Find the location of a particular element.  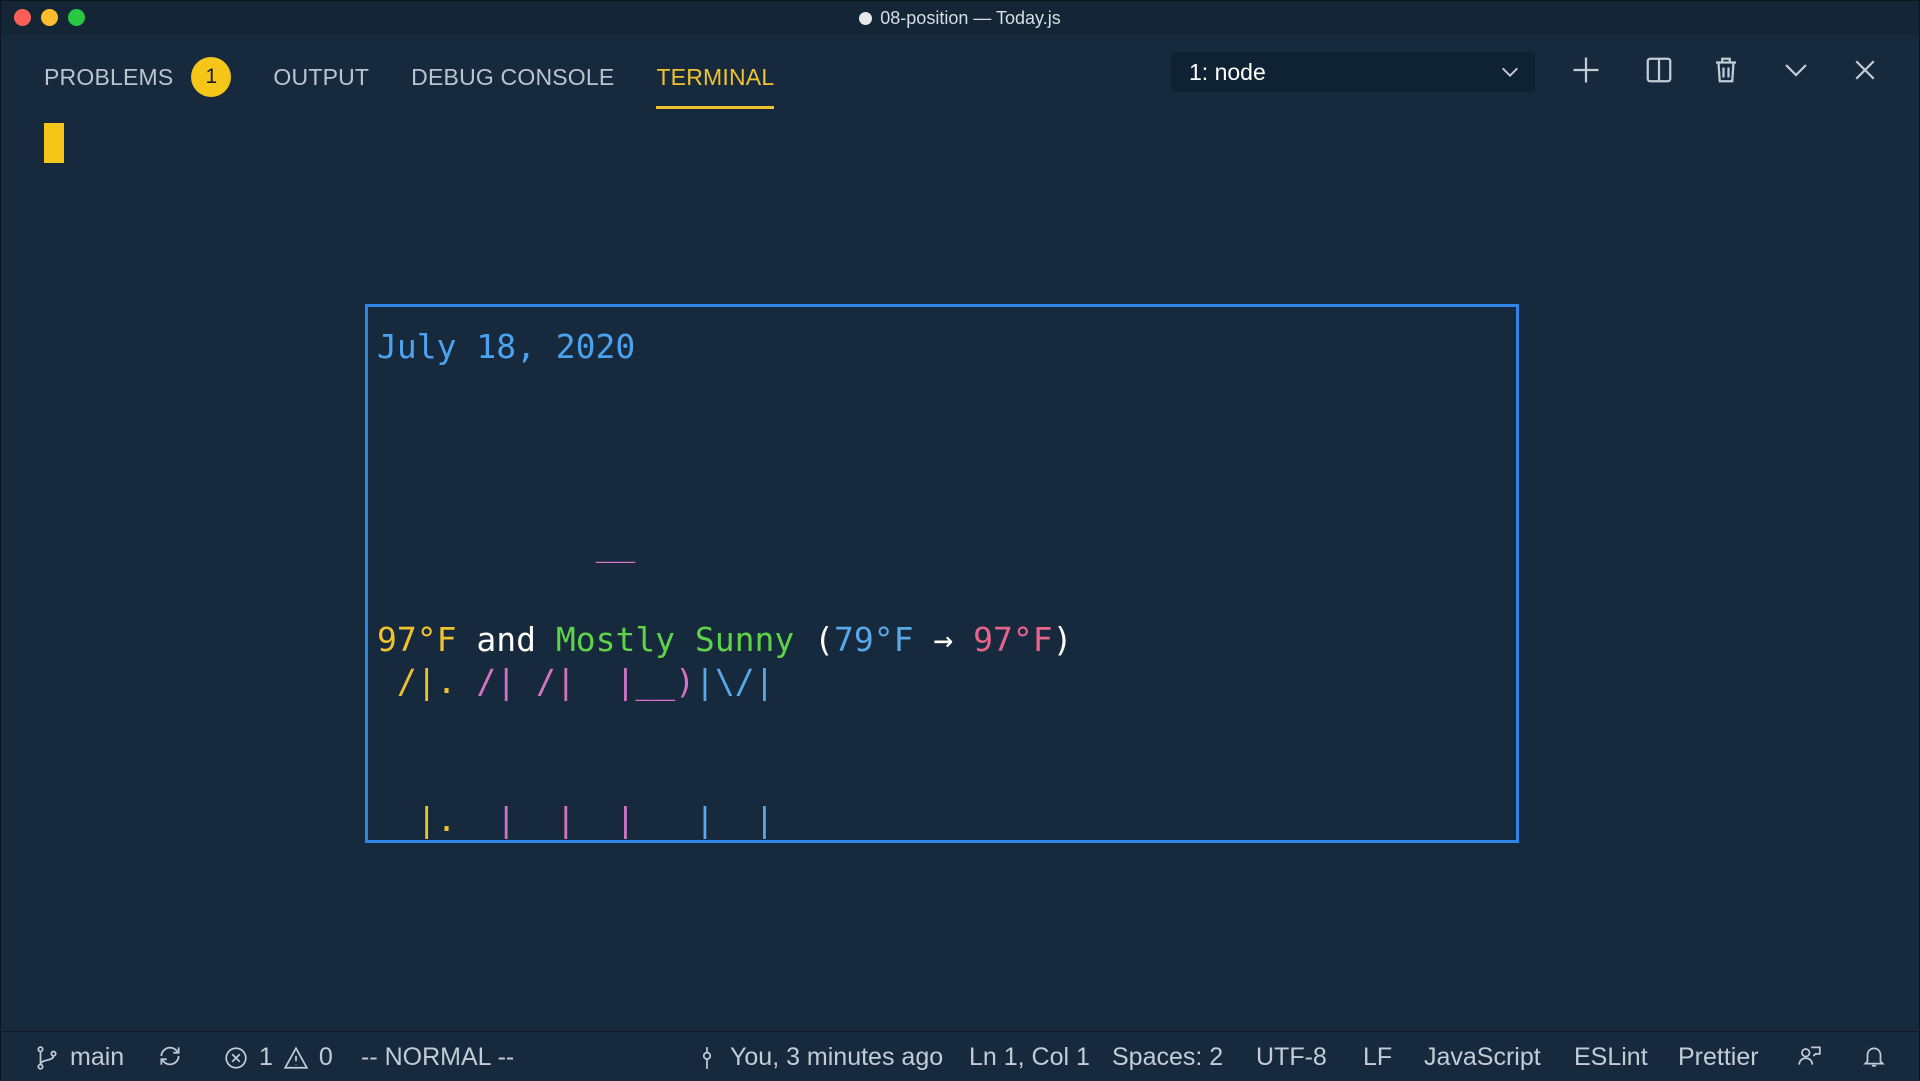

window-title-text: 08-position — Today.js is located at coordinates (970, 18).